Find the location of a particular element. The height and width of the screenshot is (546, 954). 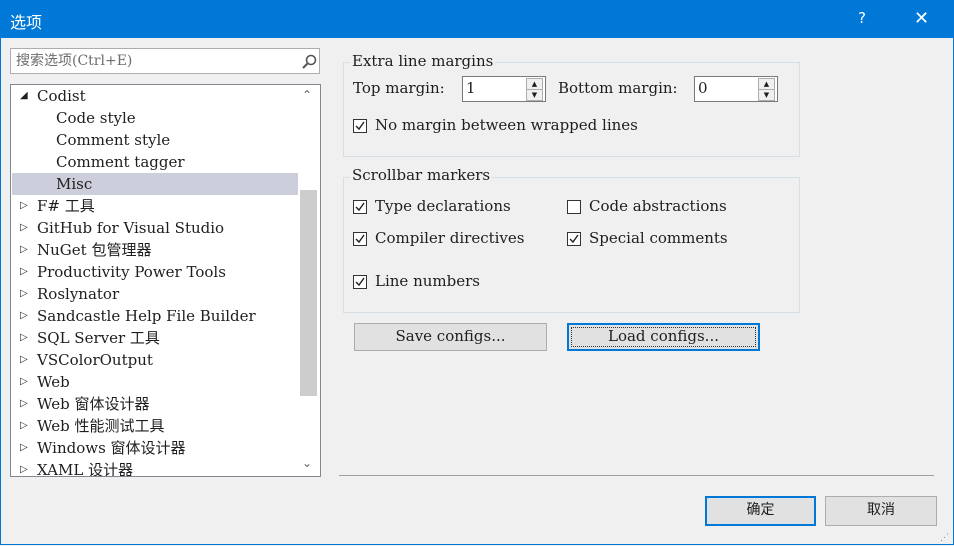

top-margin-label: Top margin: is located at coordinates (399, 88).